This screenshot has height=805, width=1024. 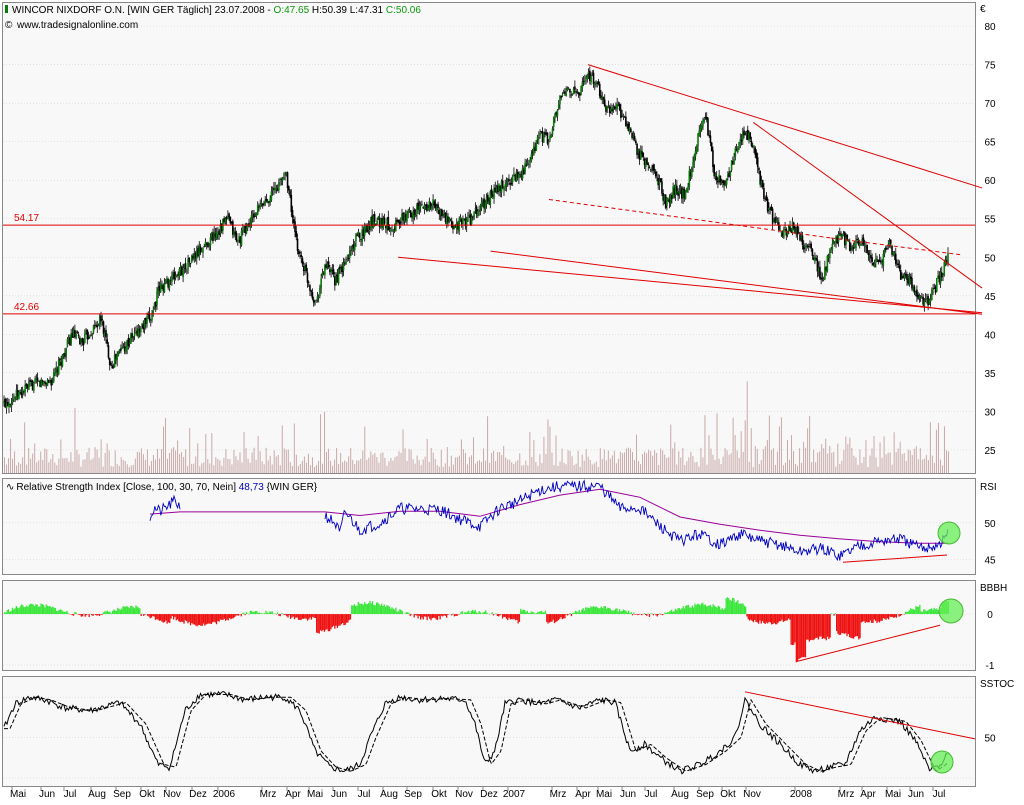 What do you see at coordinates (990, 335) in the screenshot?
I see `price-tick-label: 40` at bounding box center [990, 335].